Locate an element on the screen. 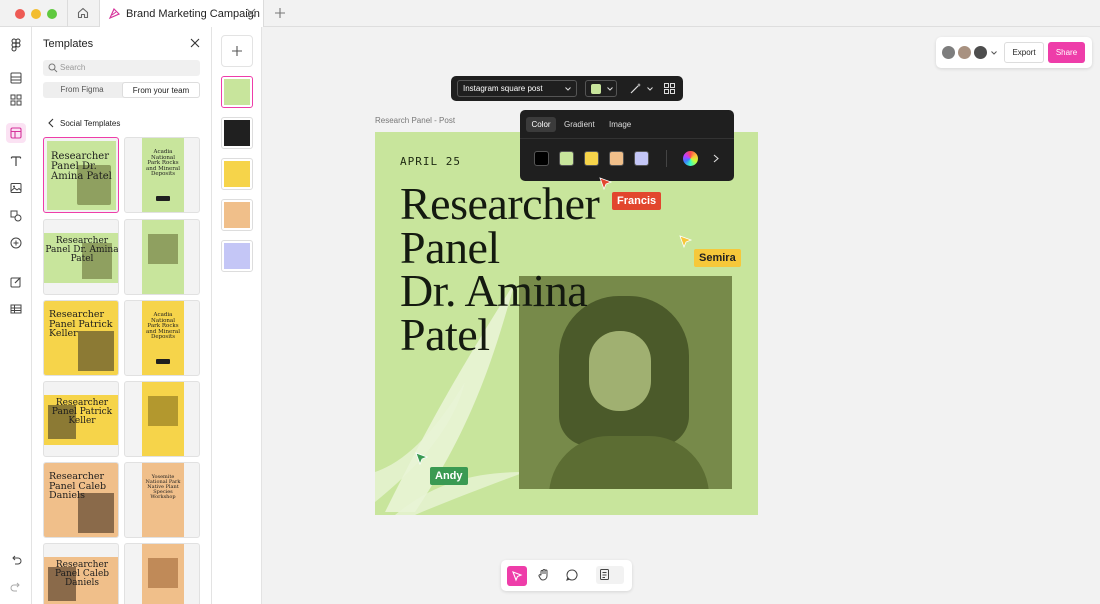 The height and width of the screenshot is (604, 1100). table-icon is located at coordinates (16, 309).